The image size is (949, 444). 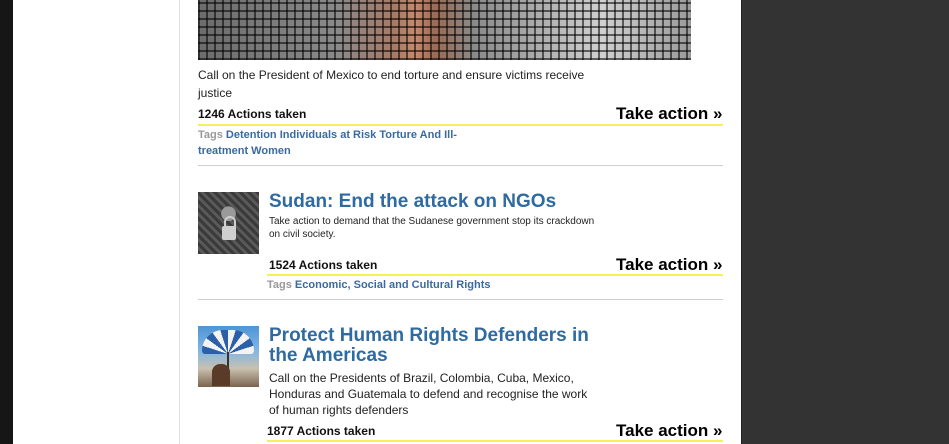 I want to click on umbrella-thumbnail, so click(x=228, y=356).